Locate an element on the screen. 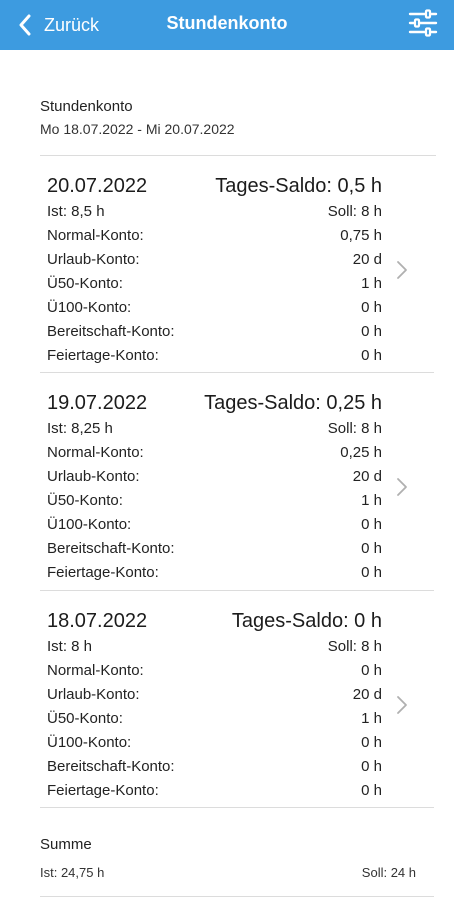 This screenshot has height=900, width=454. ist-soll-row: Ist: 8,5 h Soll: 8 h is located at coordinates (214, 211).